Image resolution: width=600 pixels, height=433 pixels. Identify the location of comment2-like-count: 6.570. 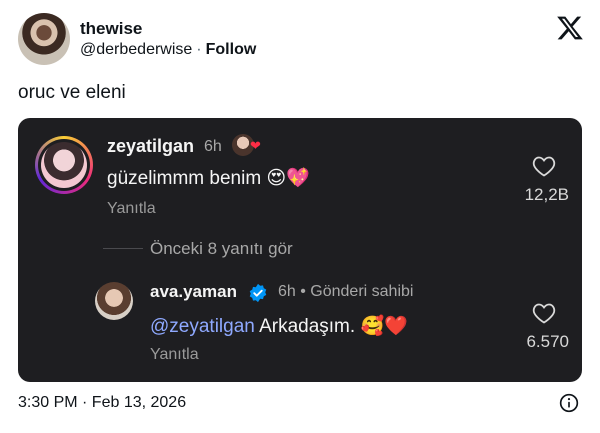
(547, 341).